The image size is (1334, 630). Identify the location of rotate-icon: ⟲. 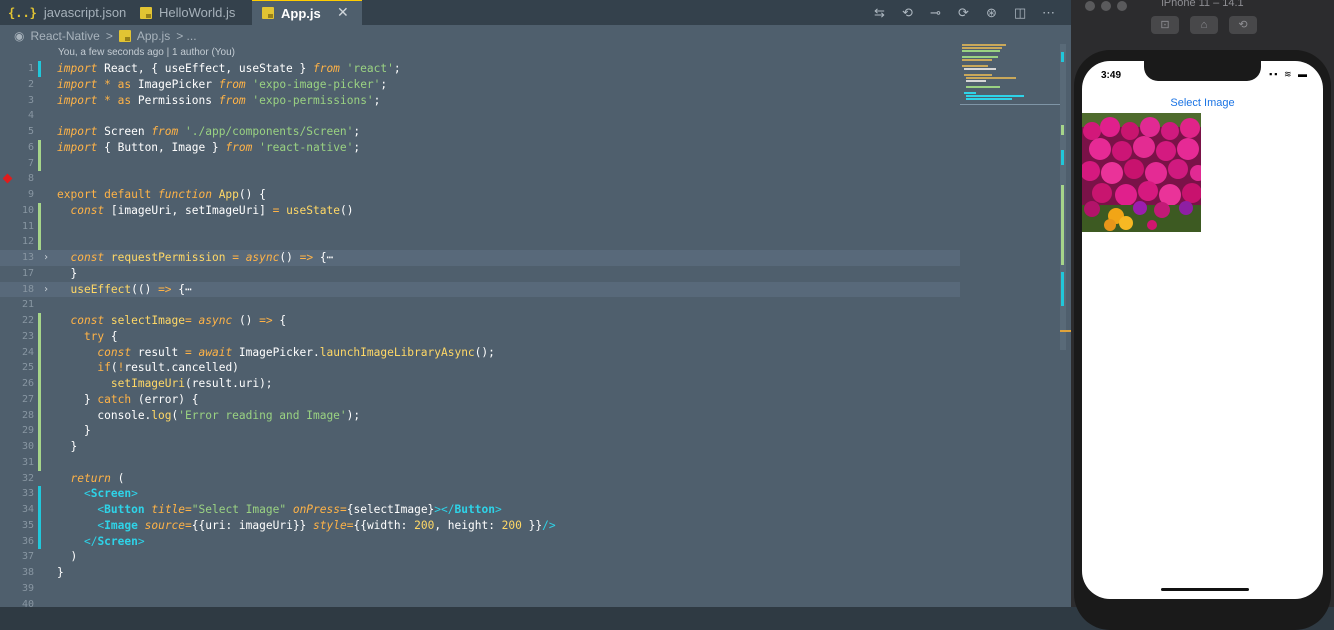
(1243, 25).